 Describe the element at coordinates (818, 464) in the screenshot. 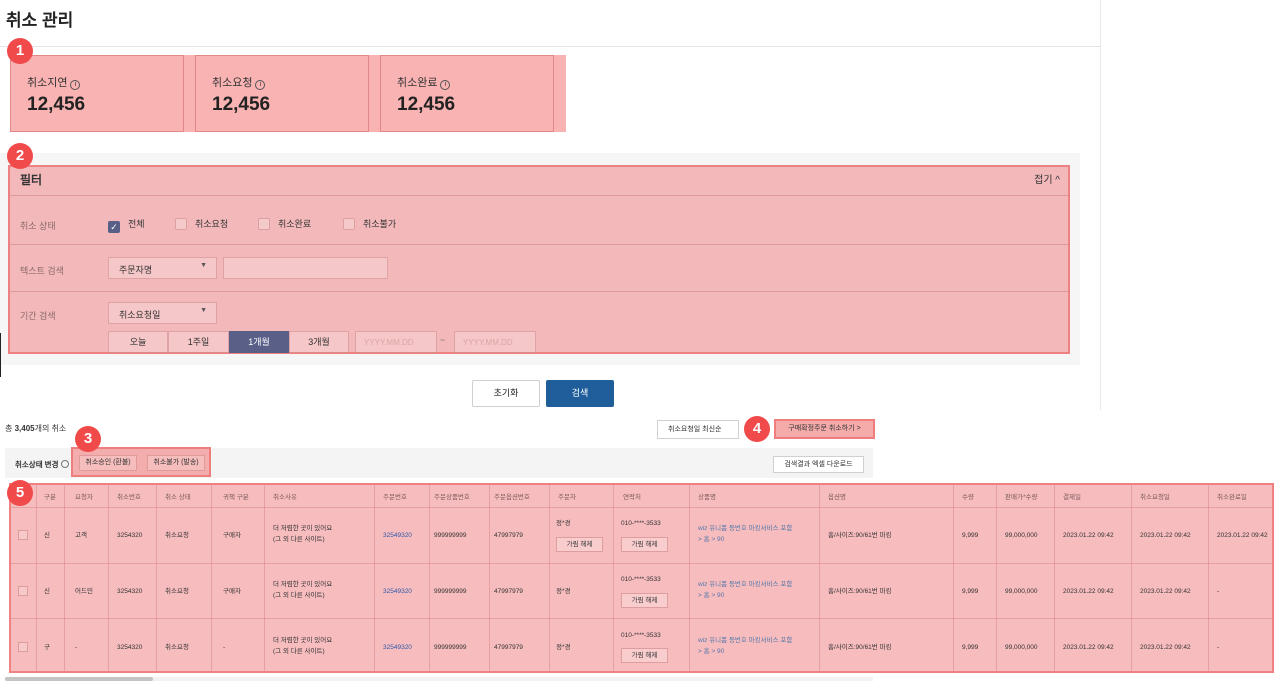

I see `excel-download-button: 검색결과 엑셀 다운로드` at that location.